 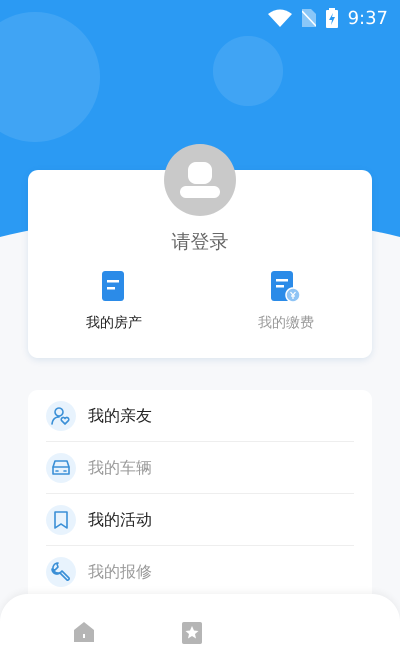 I want to click on home-icon, so click(x=84, y=632).